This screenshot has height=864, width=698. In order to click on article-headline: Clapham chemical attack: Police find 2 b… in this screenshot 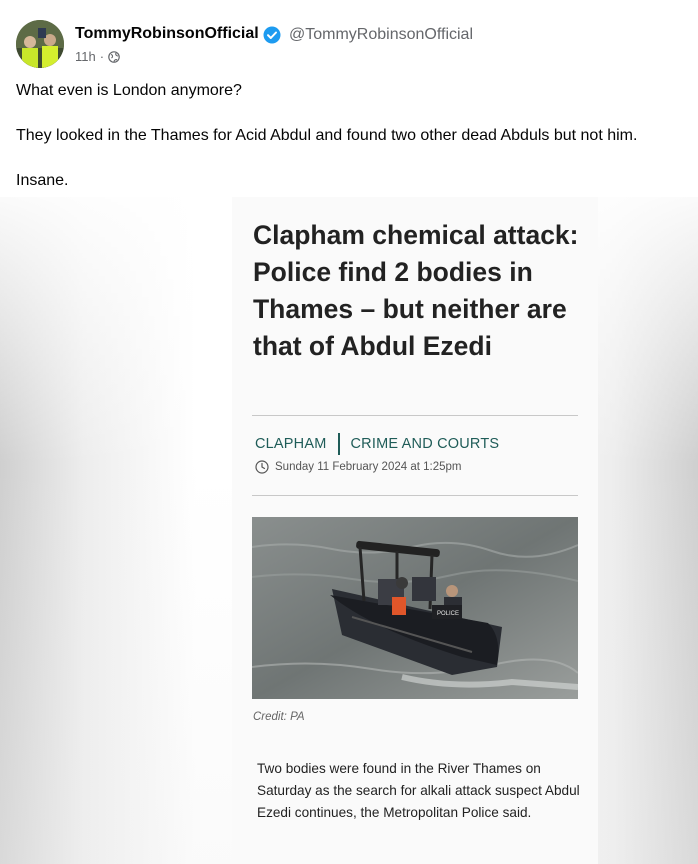, I will do `click(416, 290)`.